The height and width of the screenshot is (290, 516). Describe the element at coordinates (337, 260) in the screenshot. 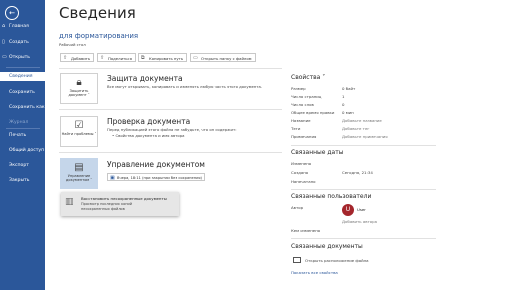

I see `open-file-location-link: Открыть расположение файла` at that location.